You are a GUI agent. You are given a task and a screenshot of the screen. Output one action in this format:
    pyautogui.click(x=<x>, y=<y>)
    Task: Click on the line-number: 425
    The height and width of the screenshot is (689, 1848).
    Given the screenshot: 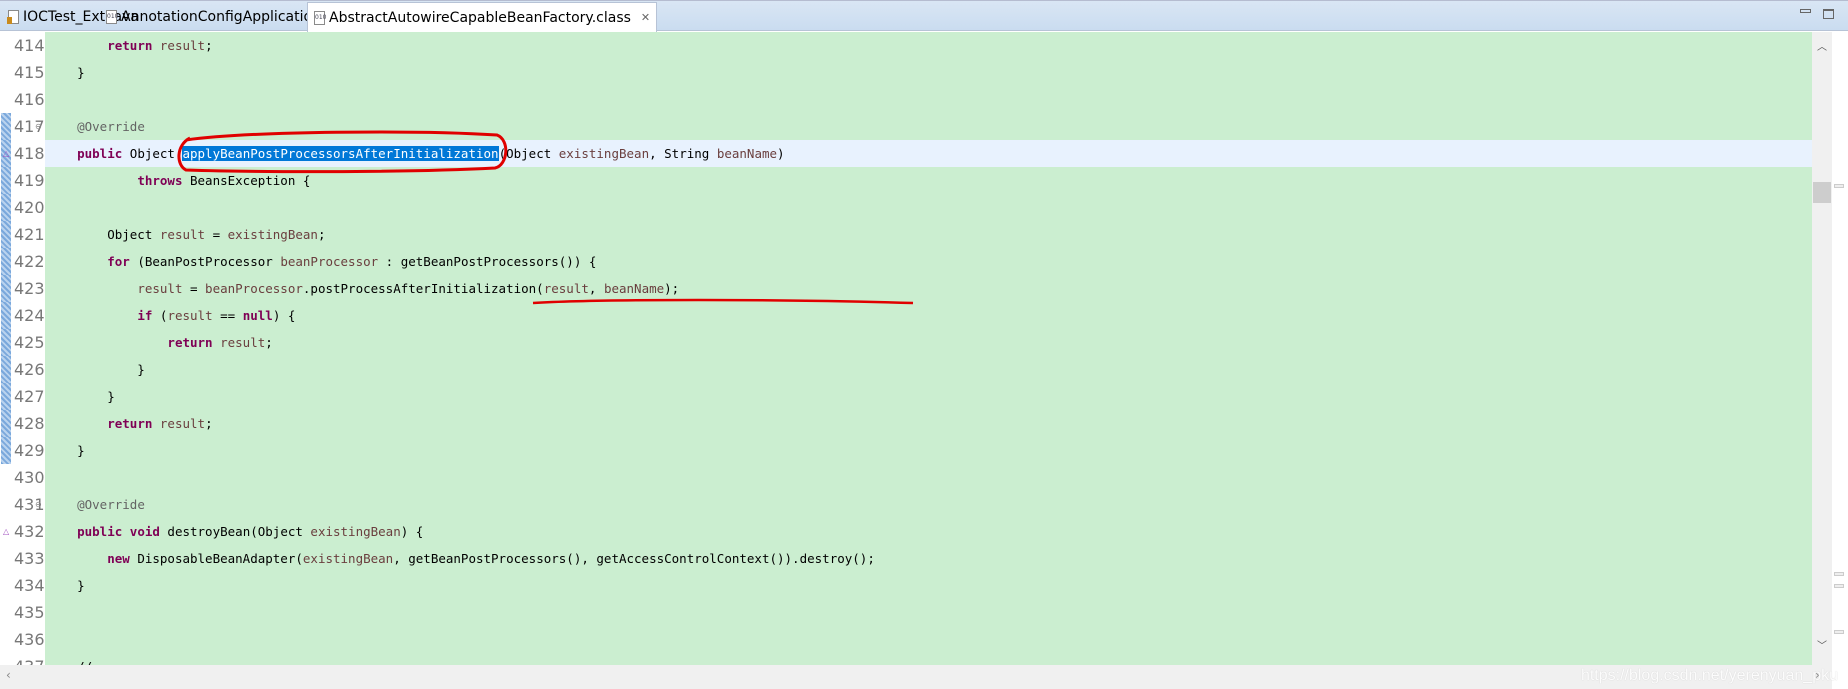 What is the action you would take?
    pyautogui.click(x=29, y=342)
    